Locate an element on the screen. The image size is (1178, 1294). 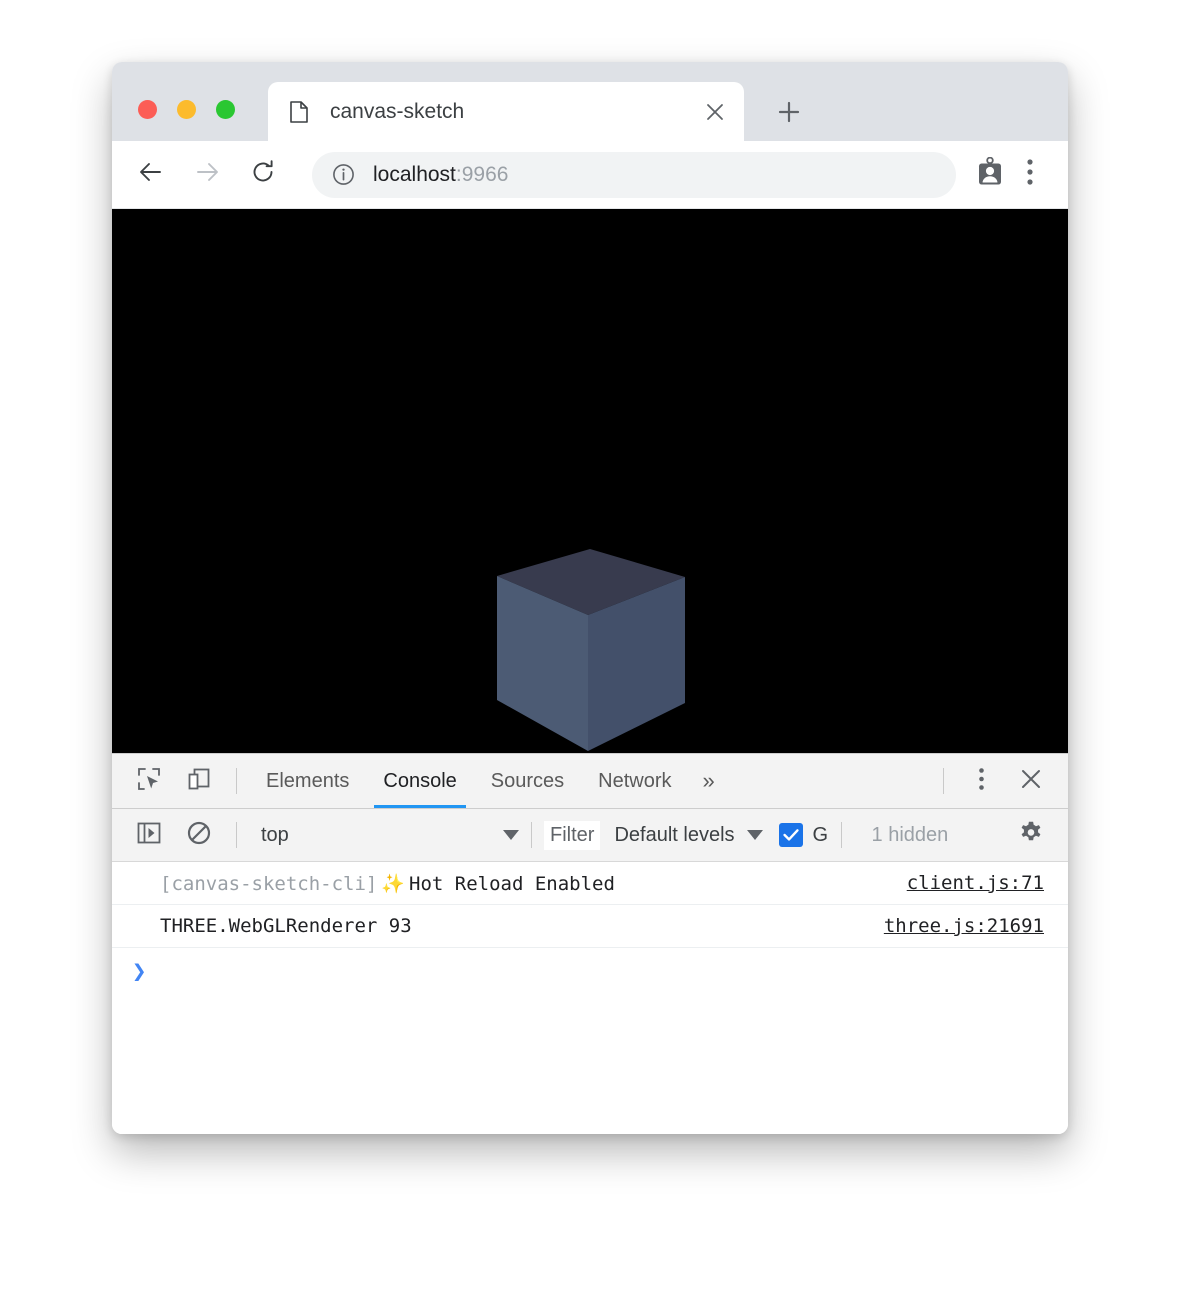
arrow-right-icon is located at coordinates (207, 174).